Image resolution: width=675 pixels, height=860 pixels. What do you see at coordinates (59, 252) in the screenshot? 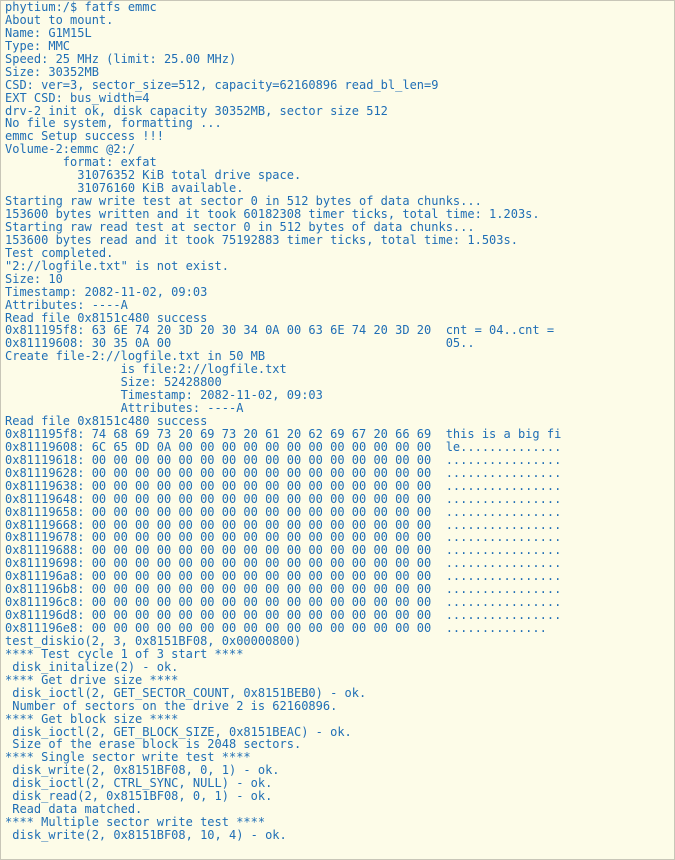
I see `terminal-line: Test completed.` at bounding box center [59, 252].